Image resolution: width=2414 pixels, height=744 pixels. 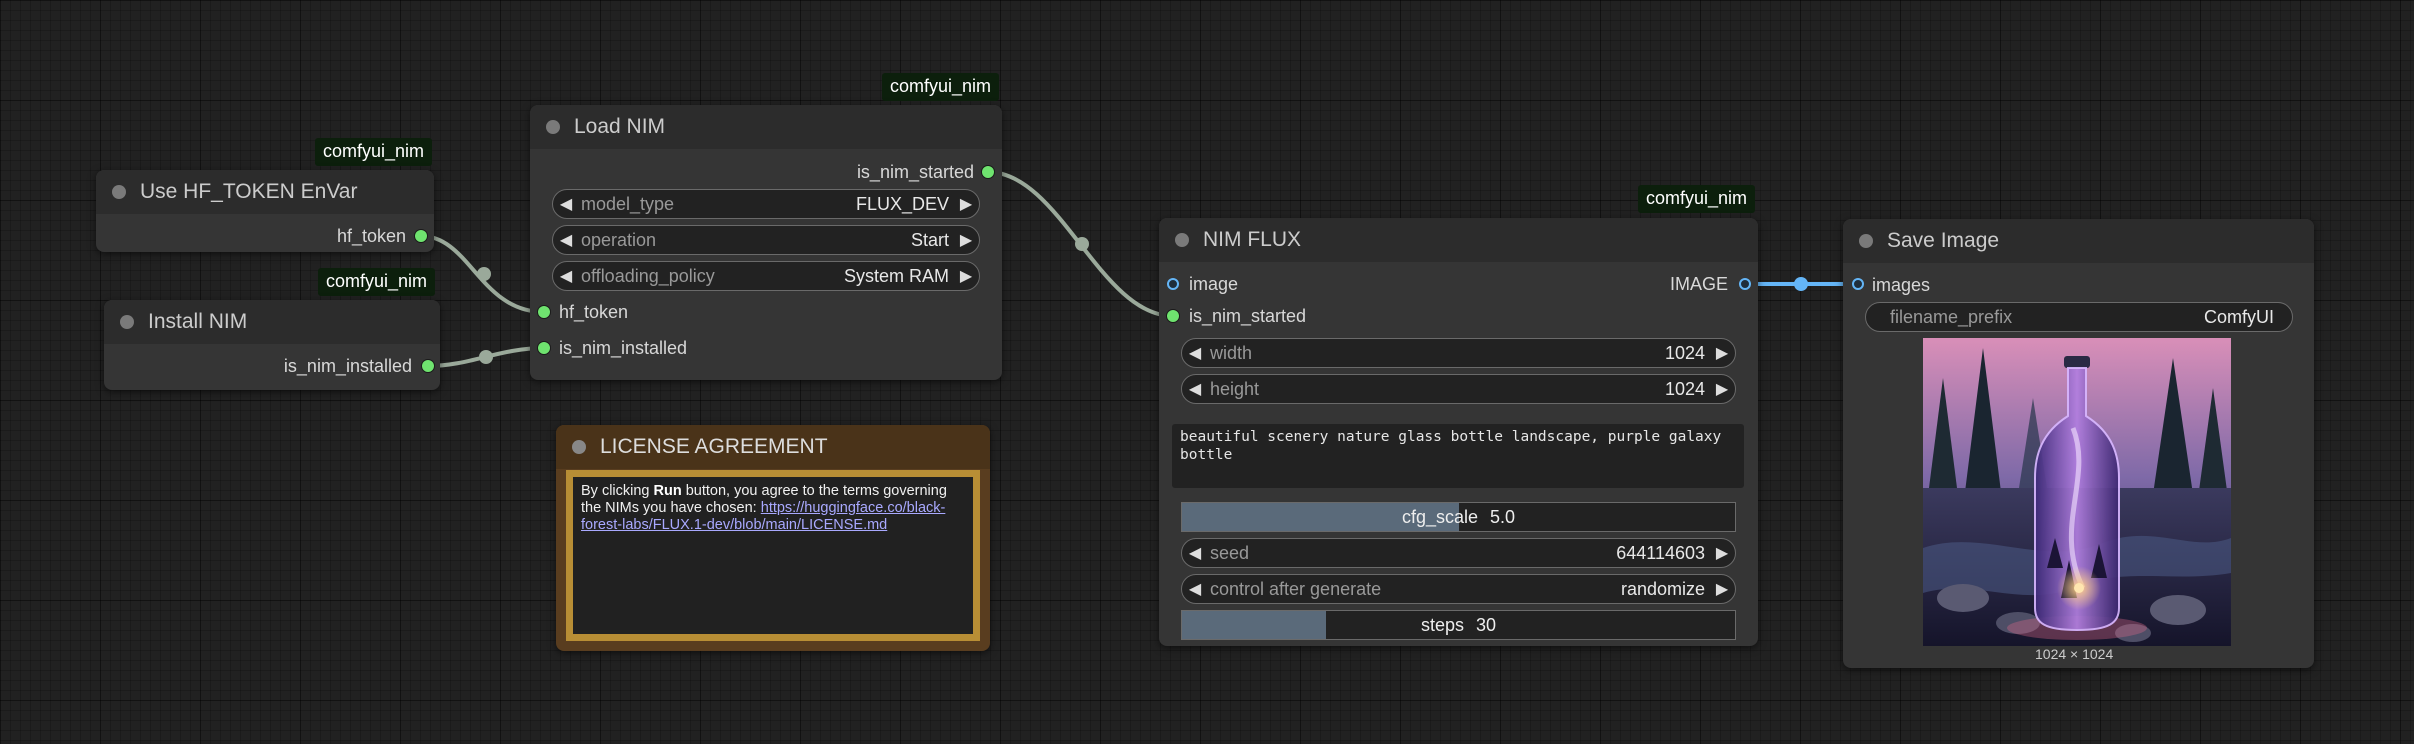 I want to click on output-slot-image, so click(x=1745, y=284).